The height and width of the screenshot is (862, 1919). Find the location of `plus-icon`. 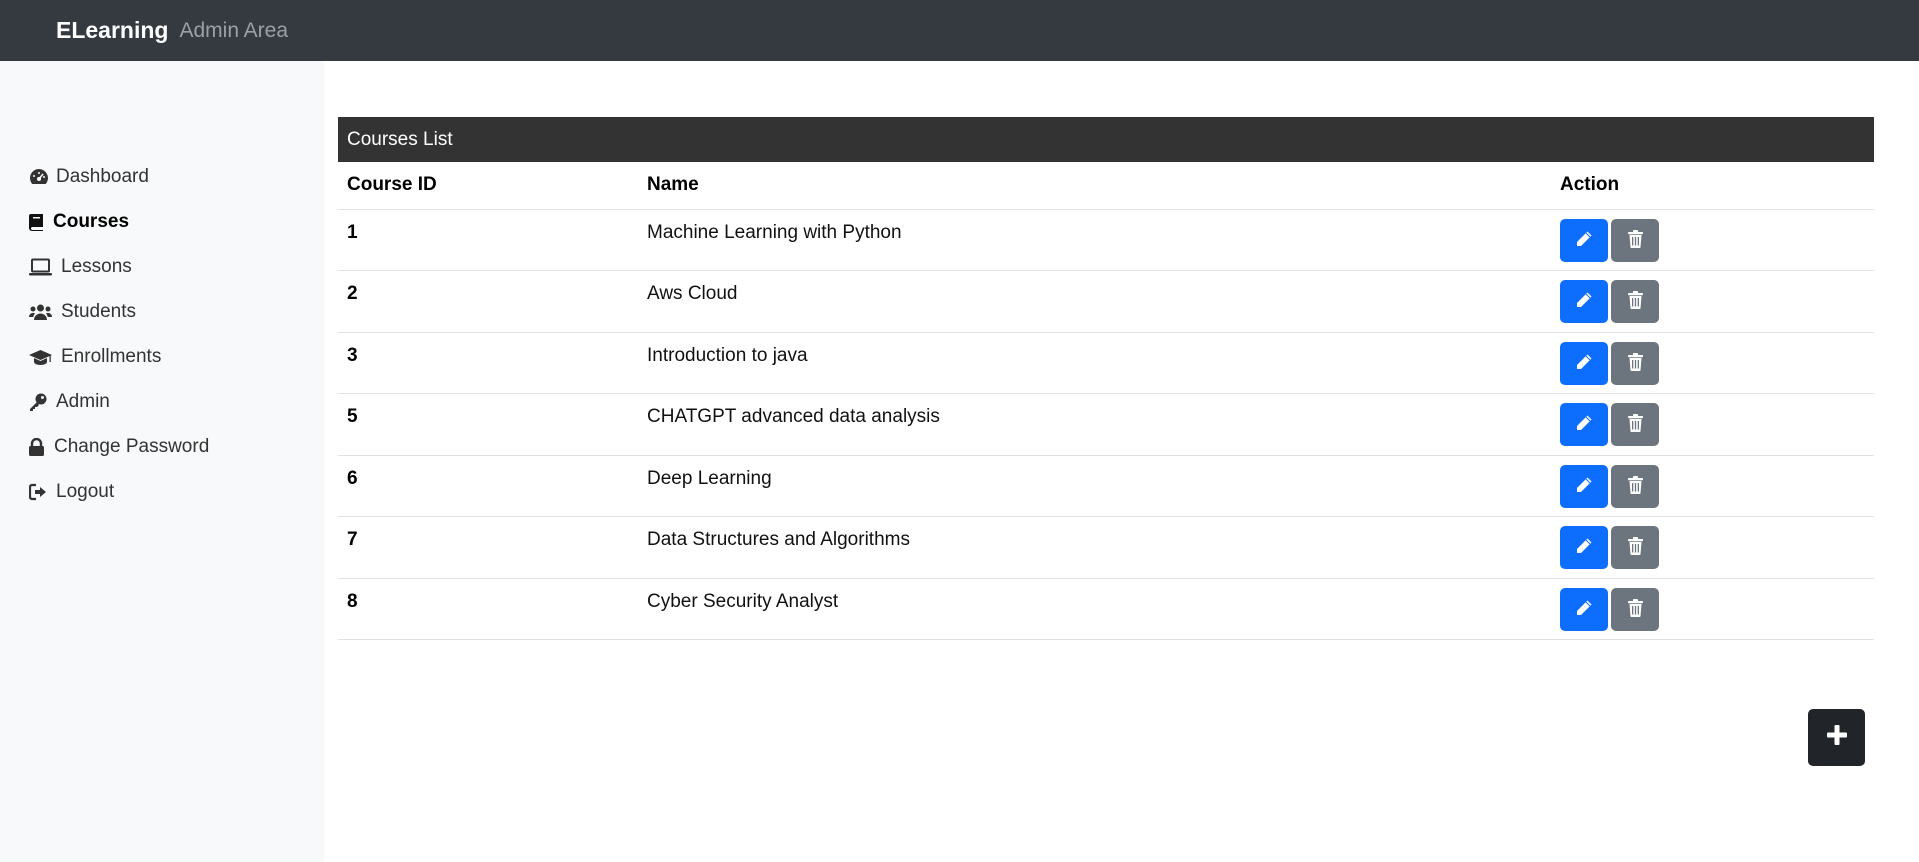

plus-icon is located at coordinates (1837, 738).